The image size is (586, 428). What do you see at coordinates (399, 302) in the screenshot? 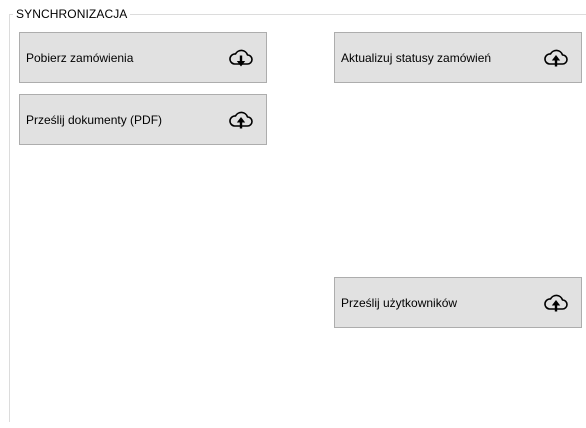
I see `upload-users-label: Prześlij użytkowników` at bounding box center [399, 302].